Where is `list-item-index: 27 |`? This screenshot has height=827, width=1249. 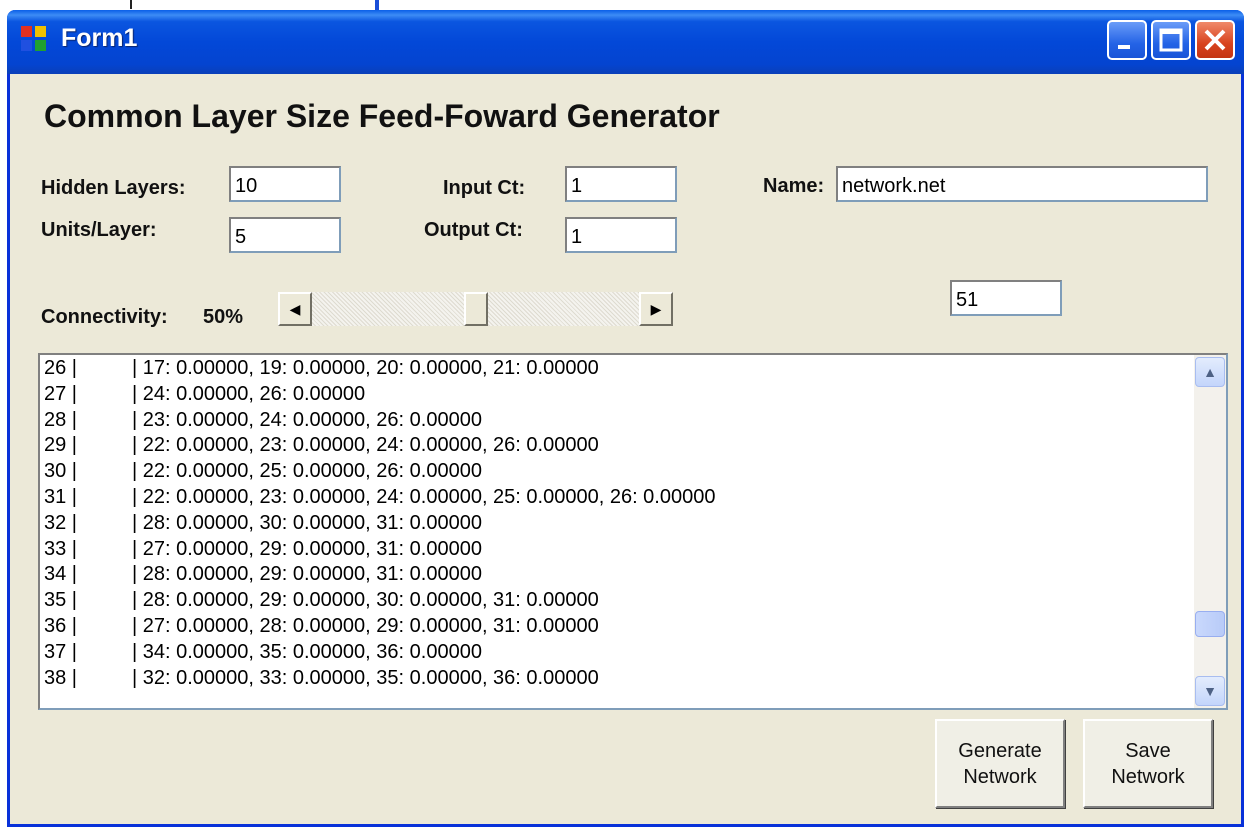
list-item-index: 27 | is located at coordinates (60, 393).